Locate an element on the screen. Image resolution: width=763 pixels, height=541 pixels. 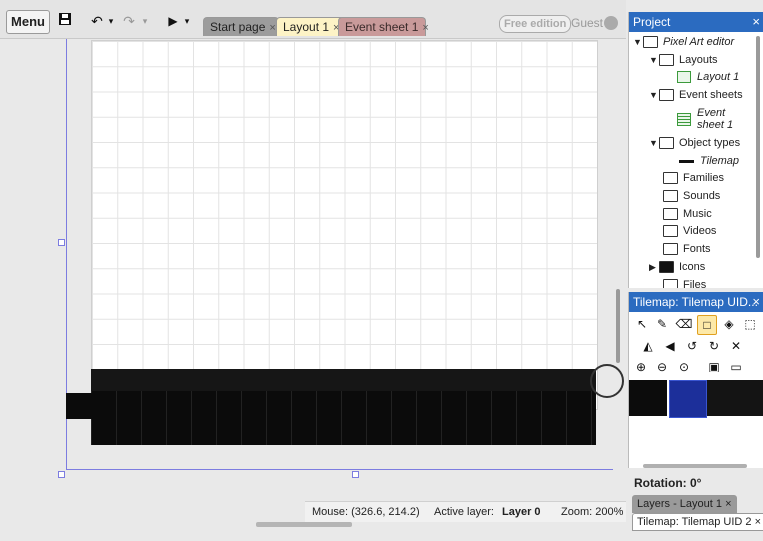
reset-transform-icon: ✕ is located at coordinates (736, 346).